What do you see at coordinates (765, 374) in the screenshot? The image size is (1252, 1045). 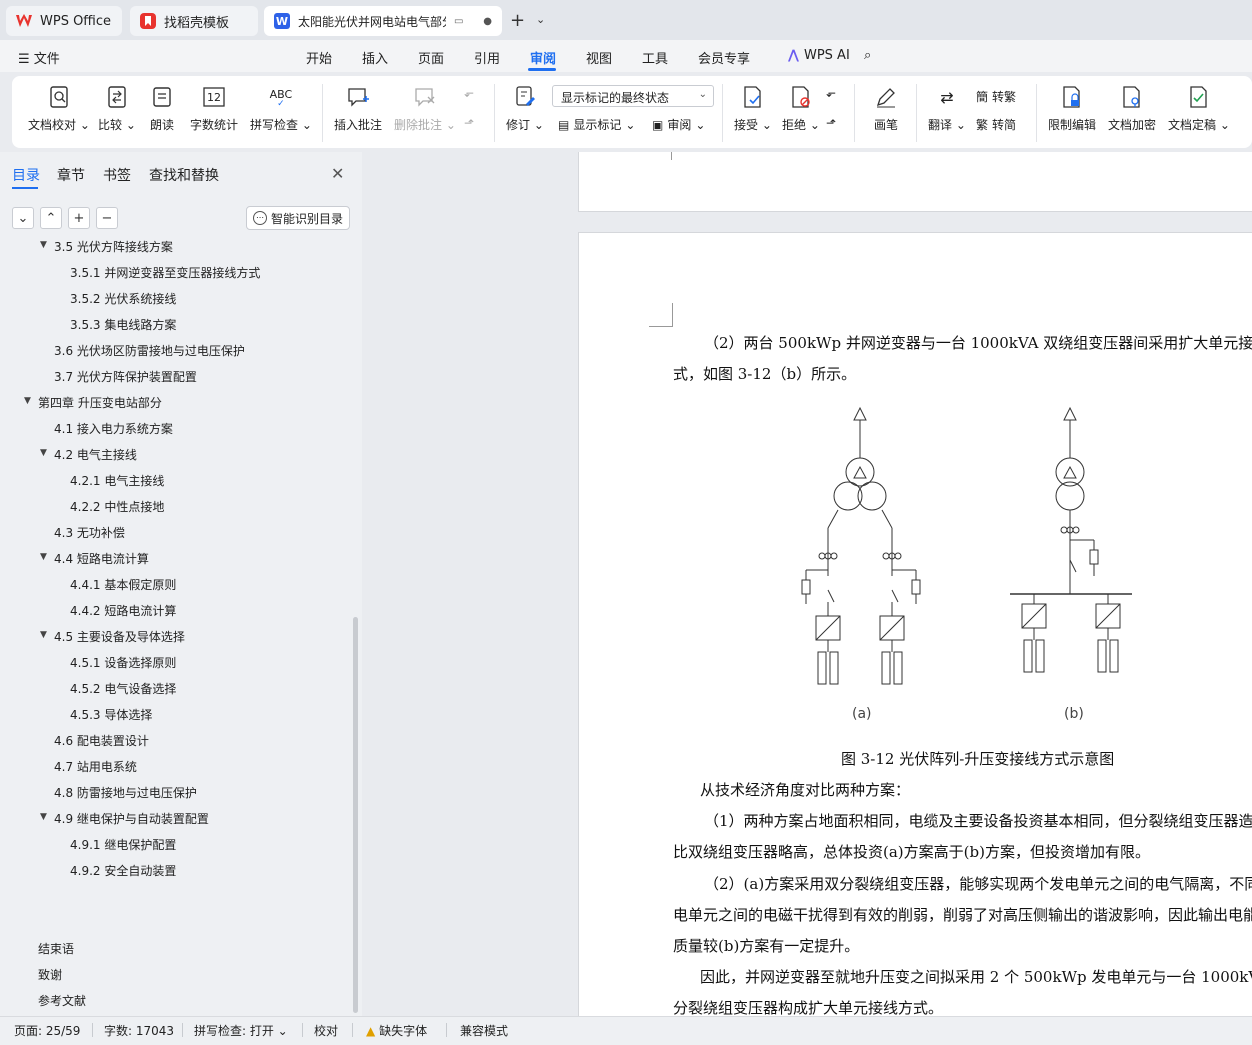 I see `paragraph-line: 式，如图 3-12（b）所示。` at bounding box center [765, 374].